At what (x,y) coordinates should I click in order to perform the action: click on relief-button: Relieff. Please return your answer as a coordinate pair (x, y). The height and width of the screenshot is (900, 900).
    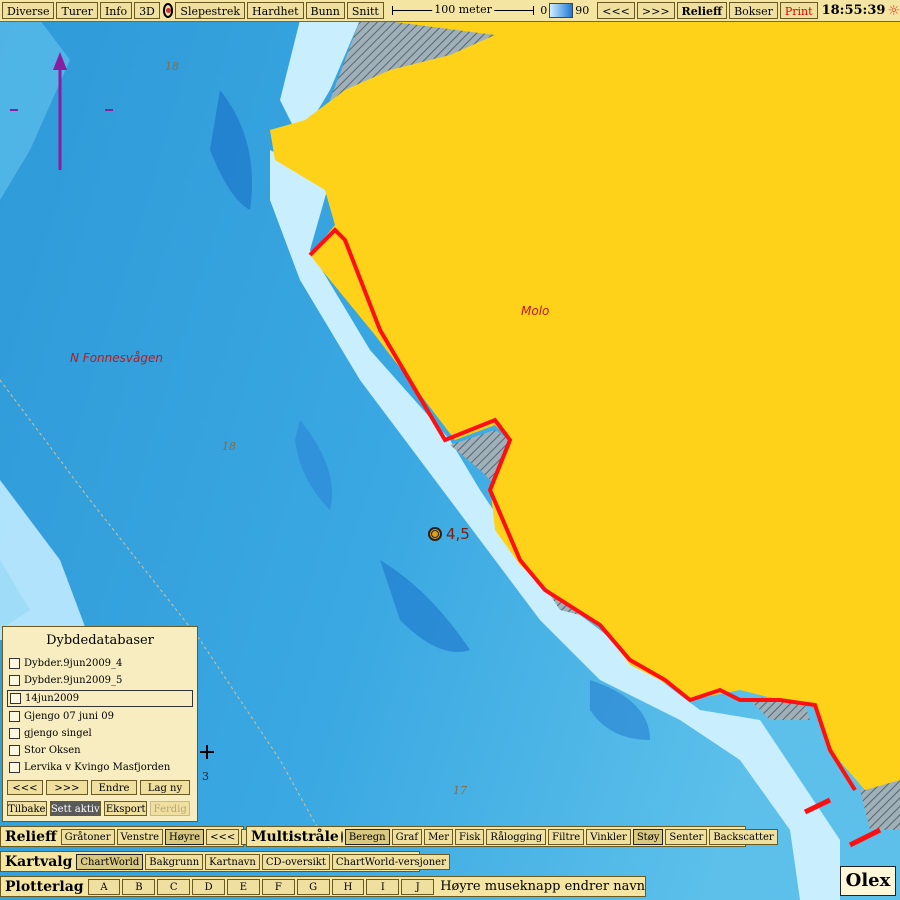
    Looking at the image, I should click on (702, 10).